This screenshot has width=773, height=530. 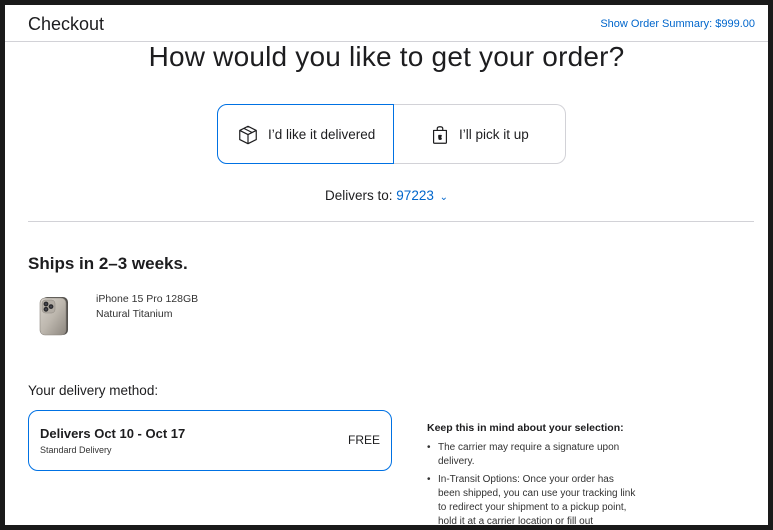 I want to click on delivery-option-button: I’d like it delivered, so click(x=305, y=134).